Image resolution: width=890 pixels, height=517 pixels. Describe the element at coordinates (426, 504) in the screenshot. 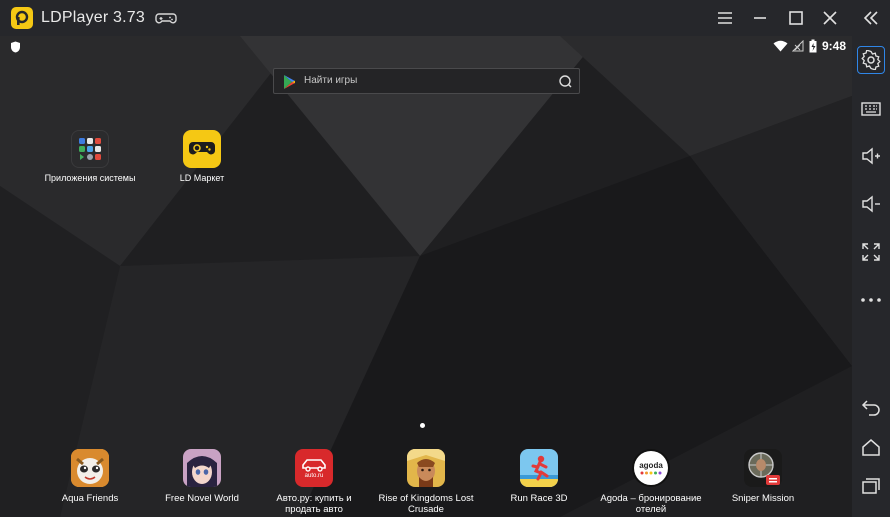

I see `dock-app-label: Rise of Kingdoms Lost Crusade` at that location.